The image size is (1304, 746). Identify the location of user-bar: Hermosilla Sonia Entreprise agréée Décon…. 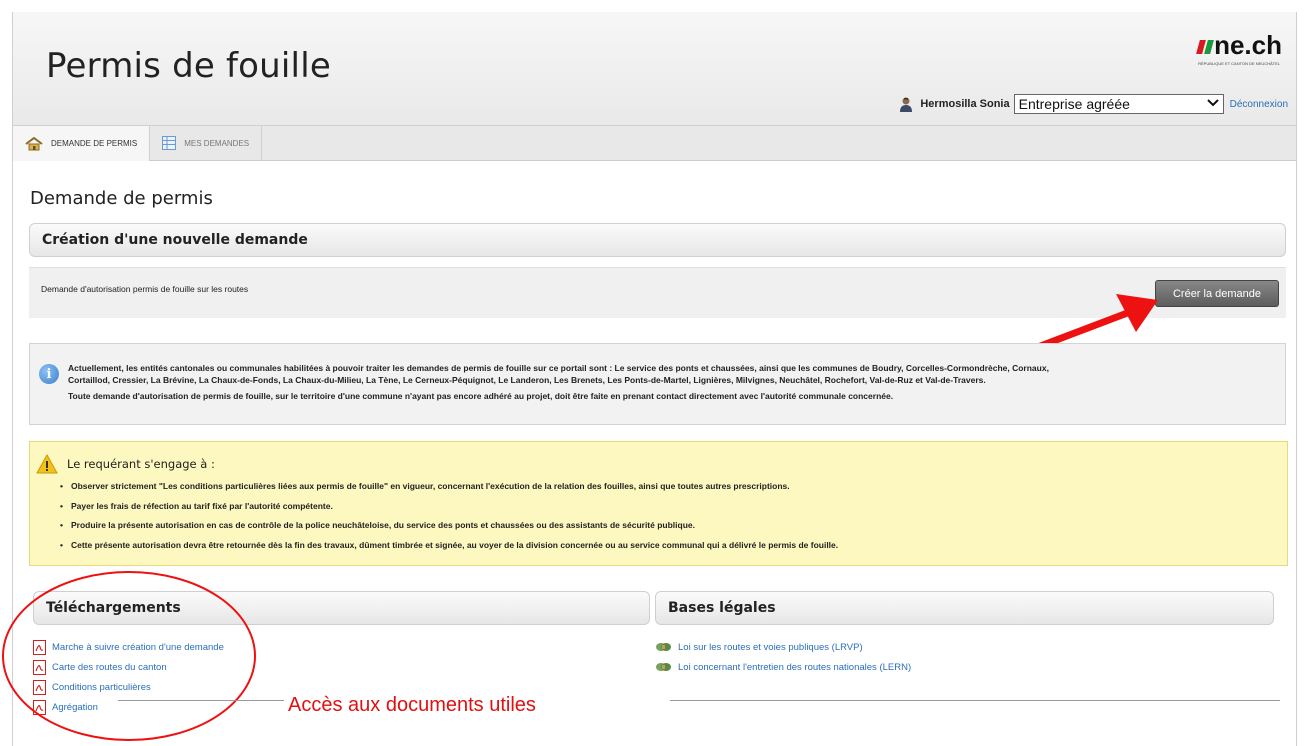
(1093, 104).